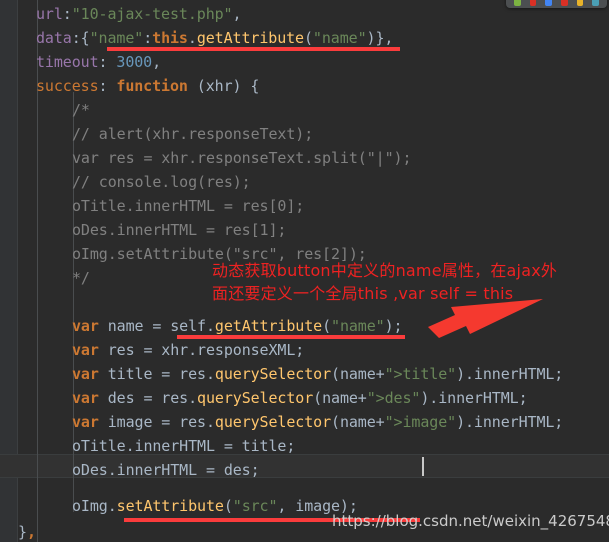 The height and width of the screenshot is (542, 609). I want to click on floating-color-toolbar, so click(556, 4).